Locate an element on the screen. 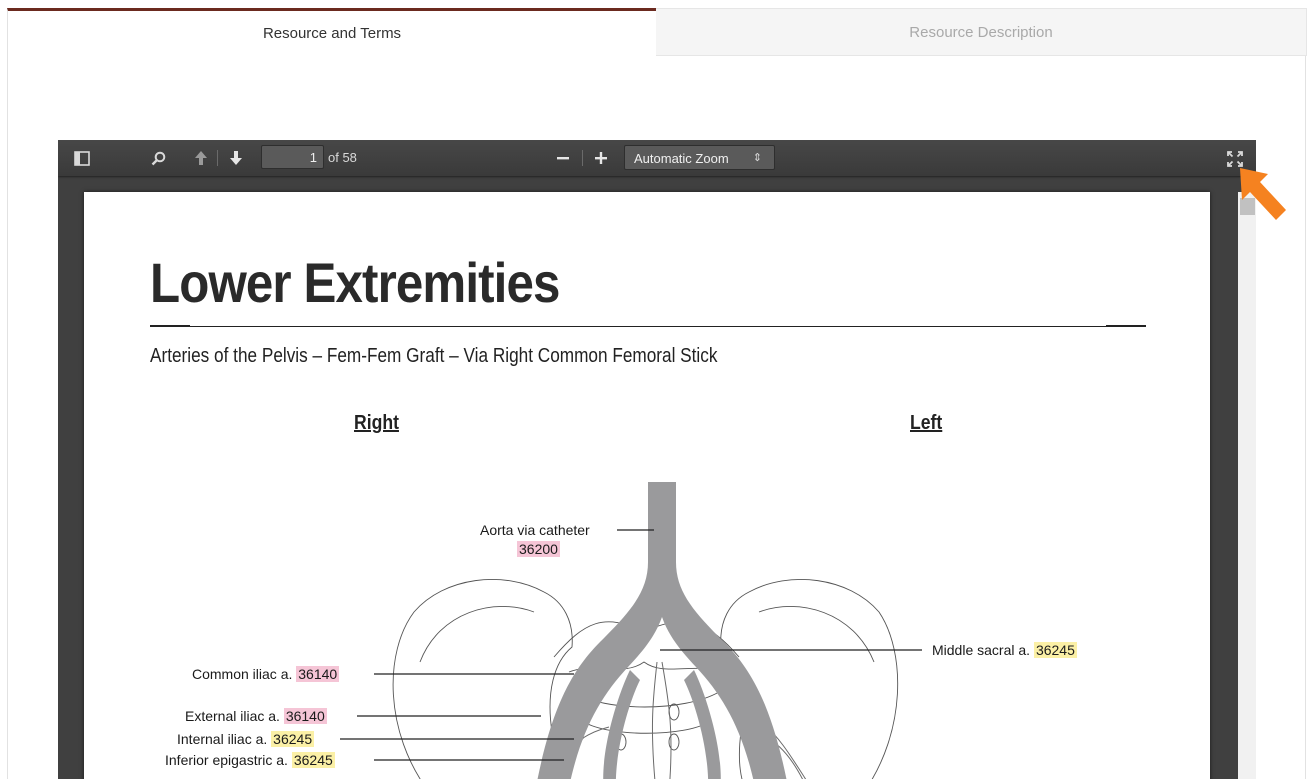 Image resolution: width=1310 pixels, height=779 pixels. minus-icon is located at coordinates (563, 158).